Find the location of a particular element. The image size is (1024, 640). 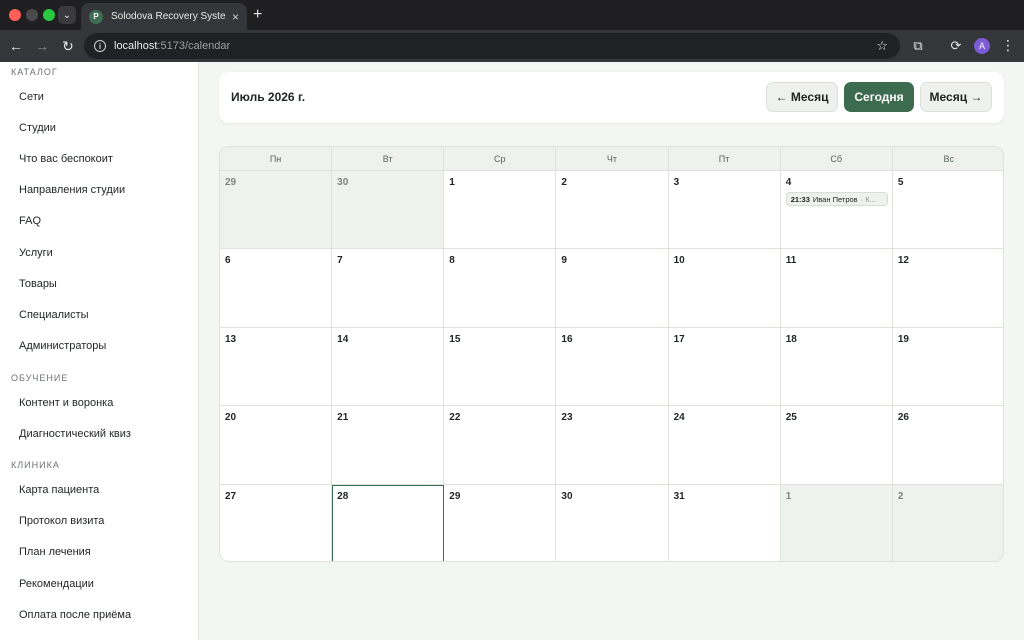

sidebar-item-patient-card: Карта пациента is located at coordinates (59, 490).